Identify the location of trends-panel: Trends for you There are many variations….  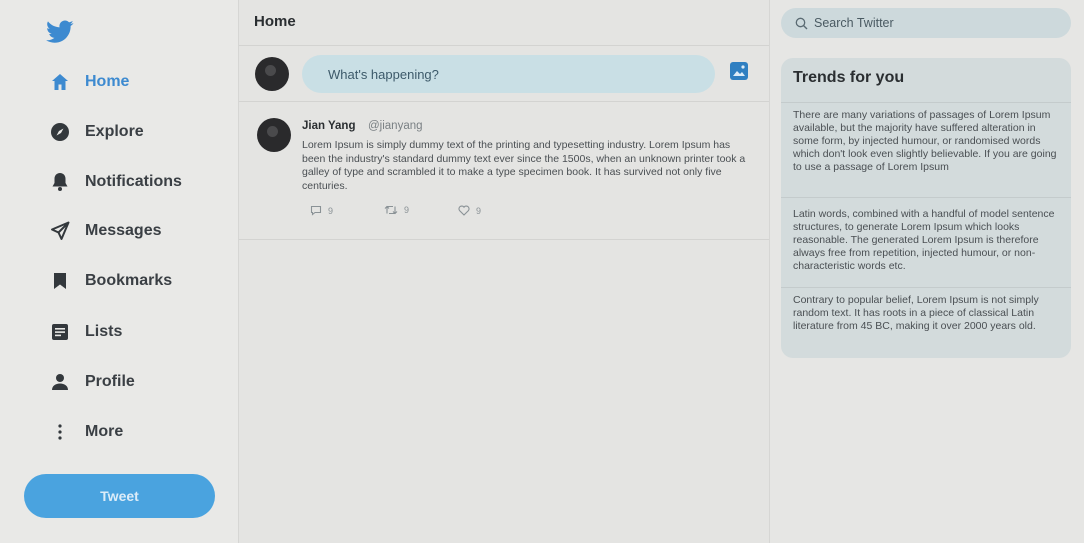
(926, 208).